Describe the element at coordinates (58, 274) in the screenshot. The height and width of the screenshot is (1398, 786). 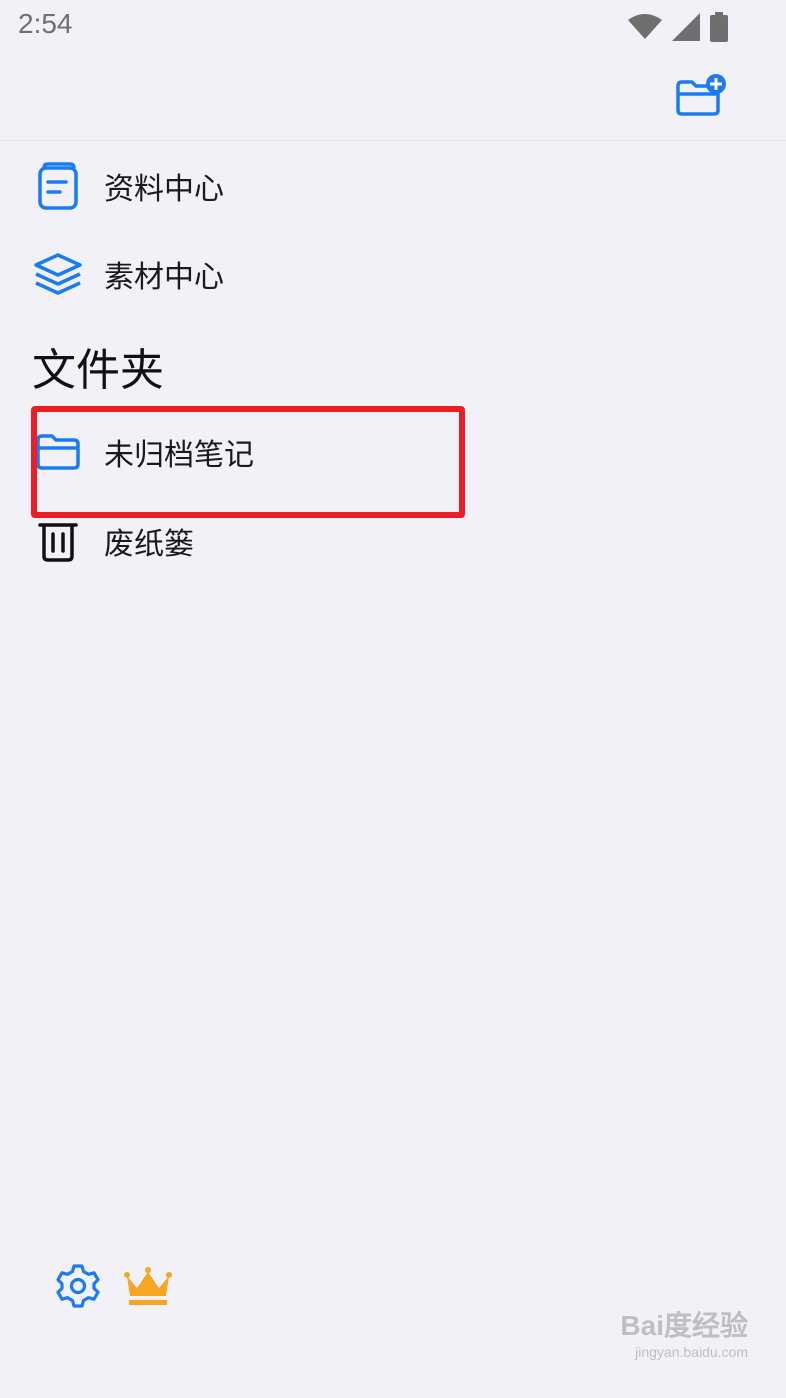
I see `layers-icon` at that location.